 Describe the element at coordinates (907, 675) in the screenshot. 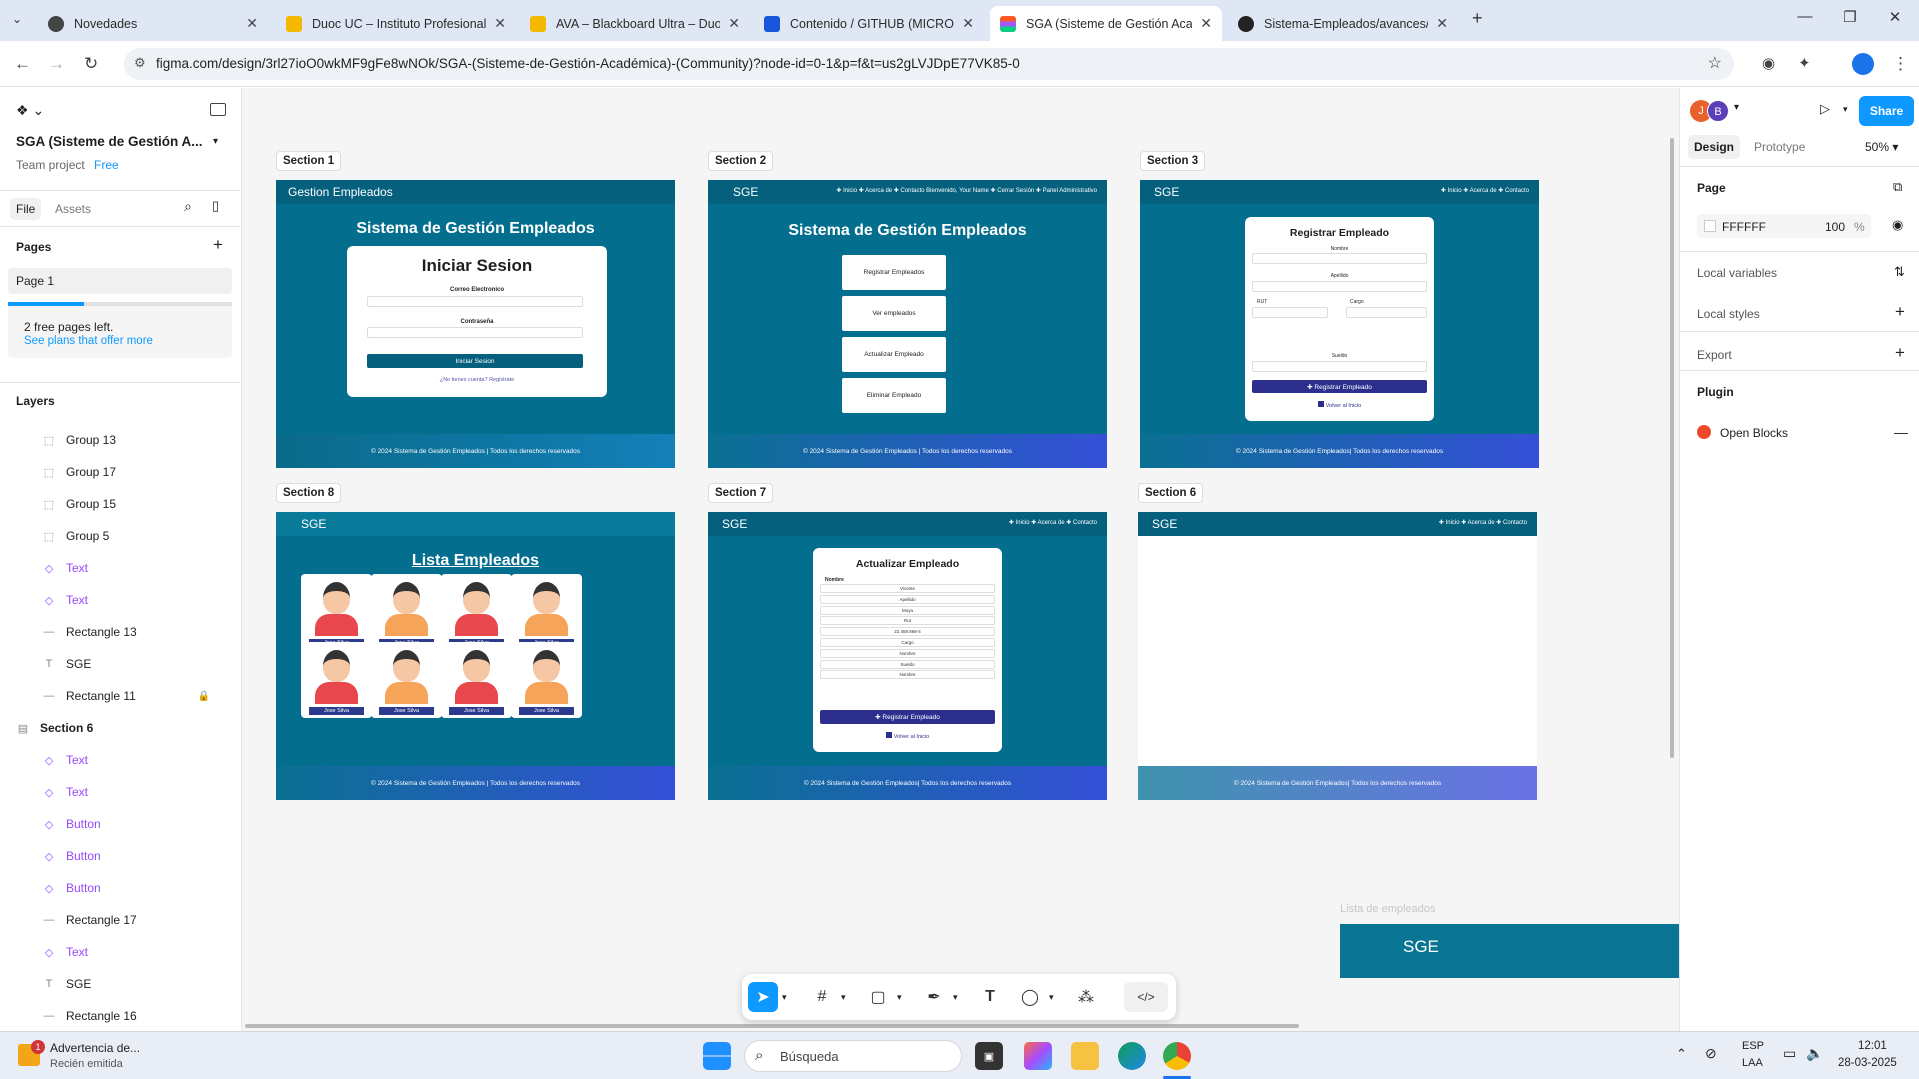

I see `update-field: Nombre` at that location.